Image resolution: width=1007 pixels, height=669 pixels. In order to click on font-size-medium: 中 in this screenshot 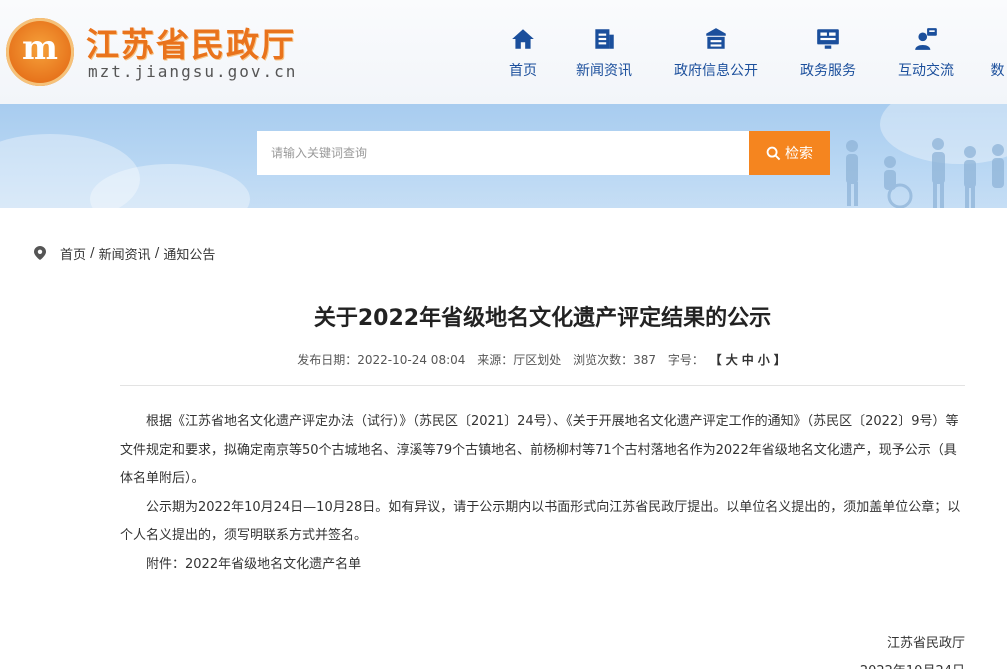, I will do `click(748, 360)`.